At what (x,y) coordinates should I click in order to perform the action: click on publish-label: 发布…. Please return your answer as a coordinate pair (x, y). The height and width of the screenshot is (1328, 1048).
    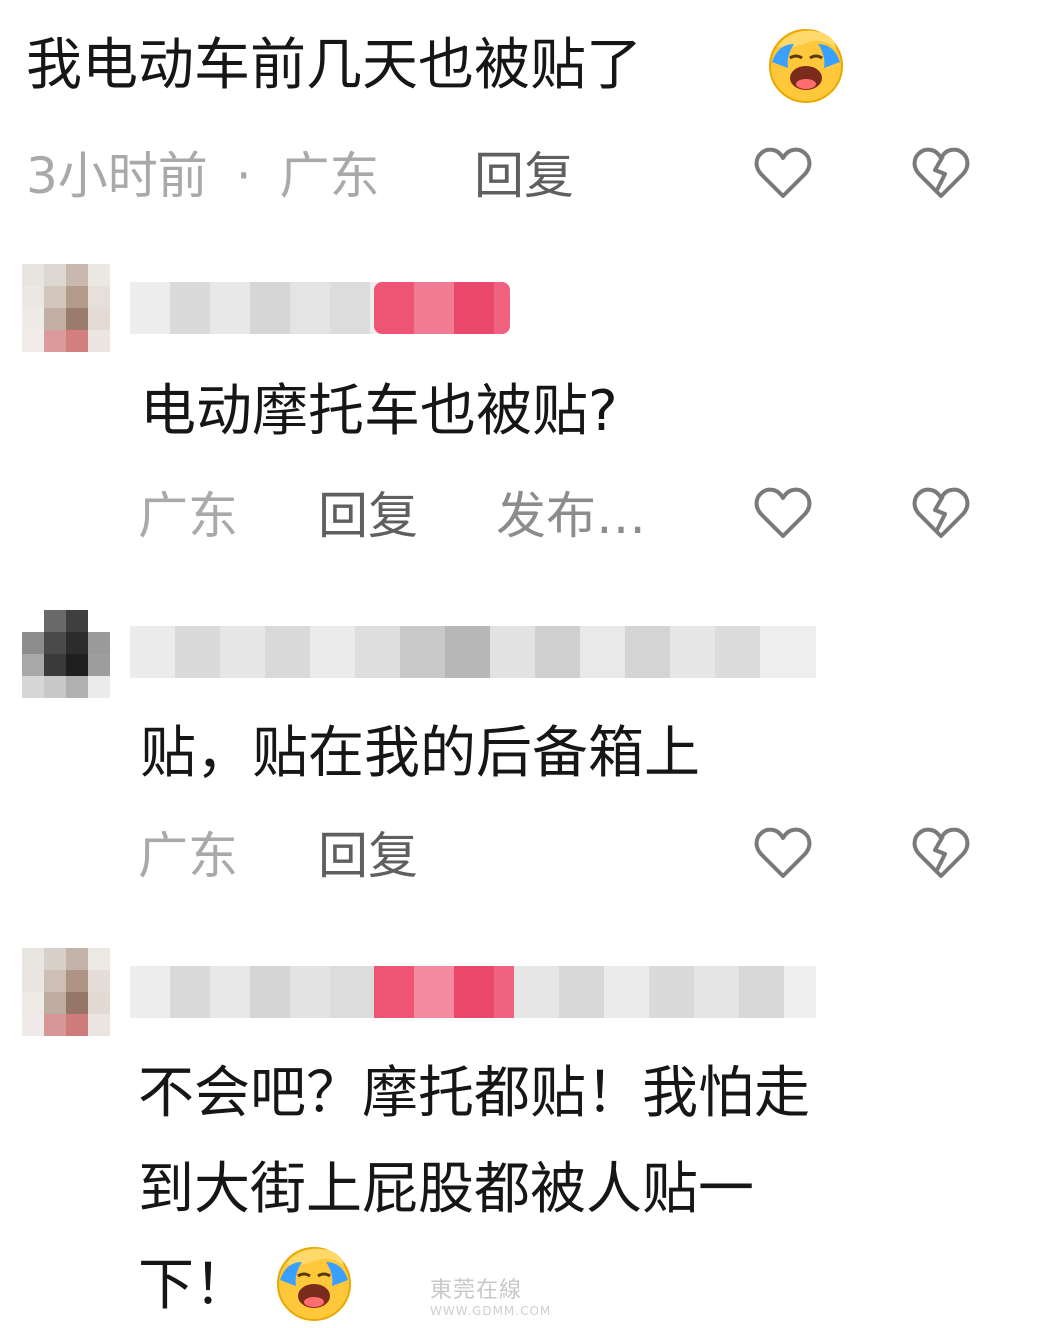
    Looking at the image, I should click on (571, 516).